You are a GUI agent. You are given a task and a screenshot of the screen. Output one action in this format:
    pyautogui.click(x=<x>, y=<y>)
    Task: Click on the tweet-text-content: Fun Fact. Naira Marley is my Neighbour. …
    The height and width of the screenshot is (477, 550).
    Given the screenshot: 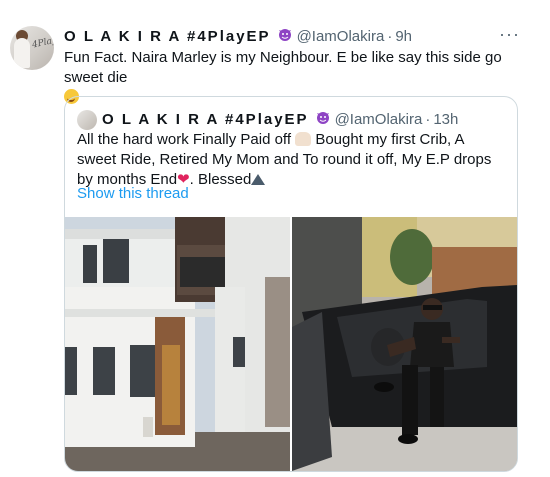 What is the action you would take?
    pyautogui.click(x=283, y=67)
    